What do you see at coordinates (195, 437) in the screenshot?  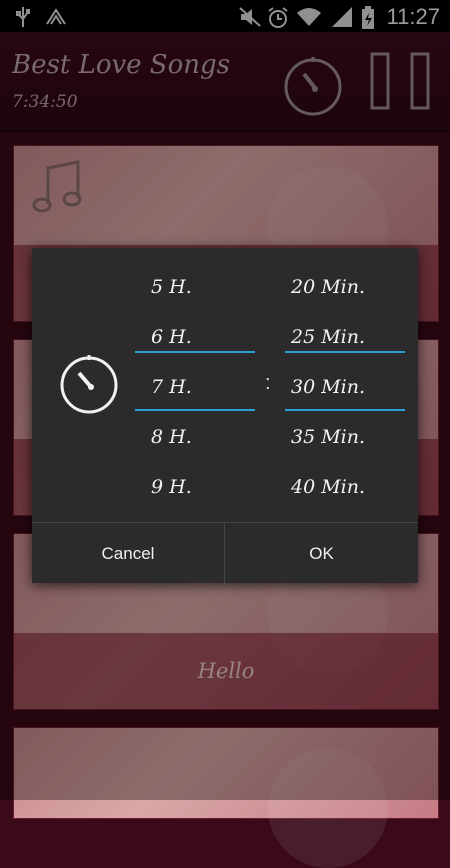 I see `hour-option: 8 H.` at bounding box center [195, 437].